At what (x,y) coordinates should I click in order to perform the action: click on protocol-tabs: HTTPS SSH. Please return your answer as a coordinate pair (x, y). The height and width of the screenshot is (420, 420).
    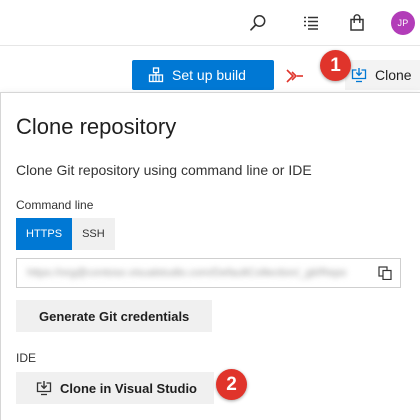
    Looking at the image, I should click on (65, 234).